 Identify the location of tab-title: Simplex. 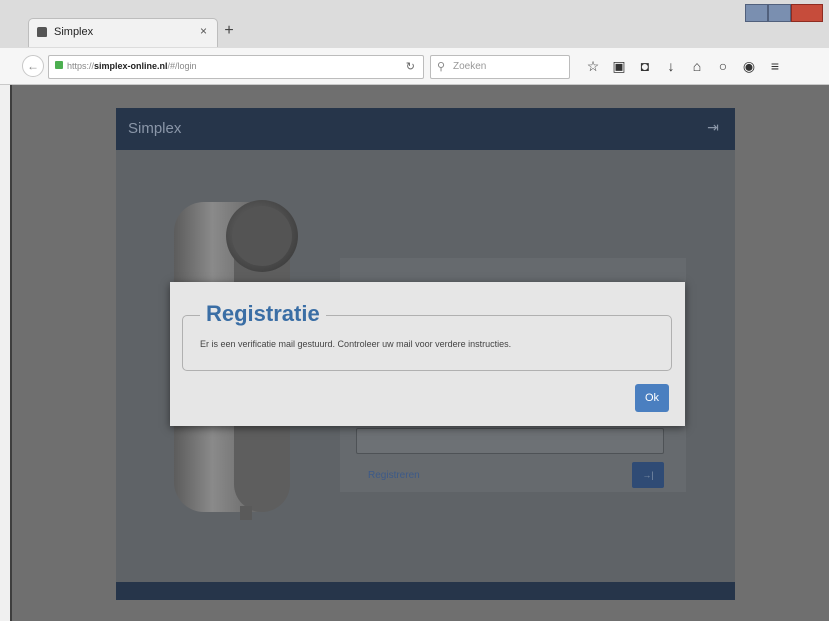
(74, 32).